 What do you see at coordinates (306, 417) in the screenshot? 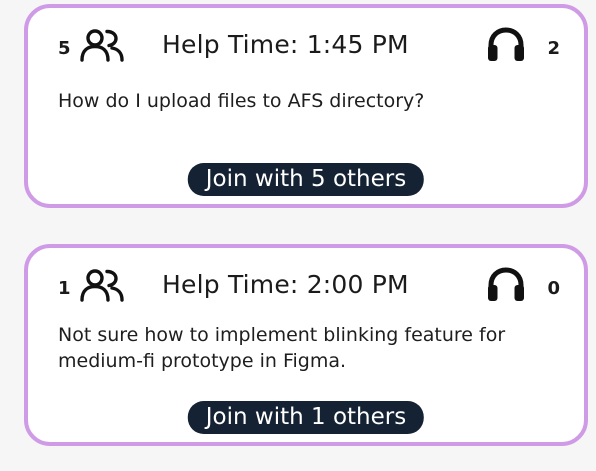
I see `join-button: Join with 1 others` at bounding box center [306, 417].